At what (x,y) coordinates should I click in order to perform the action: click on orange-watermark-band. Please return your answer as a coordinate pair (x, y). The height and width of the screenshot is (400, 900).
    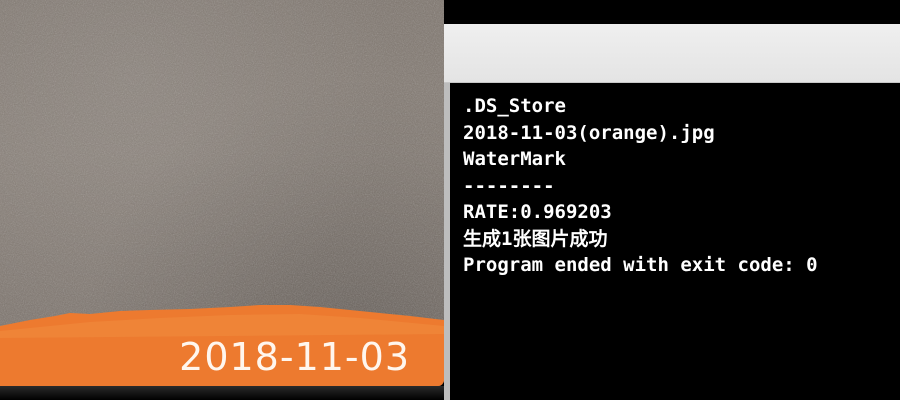
    Looking at the image, I should click on (222, 345).